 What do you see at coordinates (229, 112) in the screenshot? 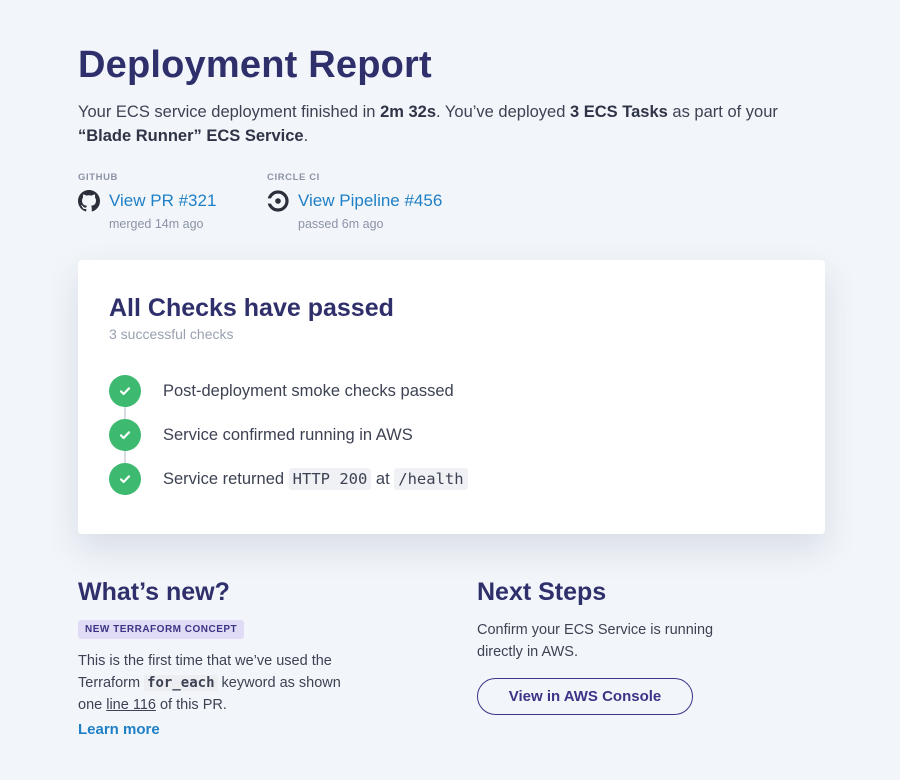
I see `summary-text-1: Your ECS service deployment finished in` at bounding box center [229, 112].